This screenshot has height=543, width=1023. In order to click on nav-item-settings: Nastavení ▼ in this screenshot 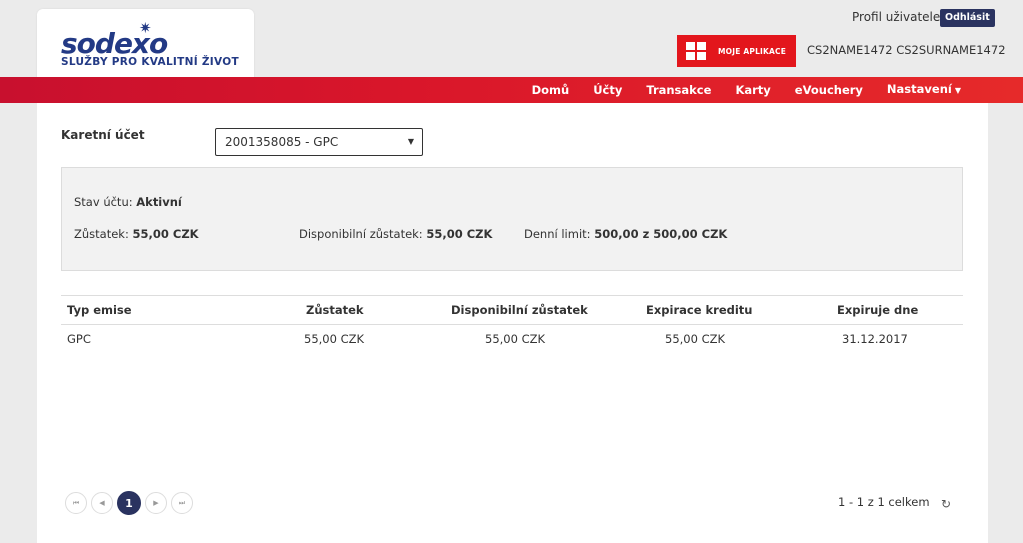, I will do `click(924, 90)`.